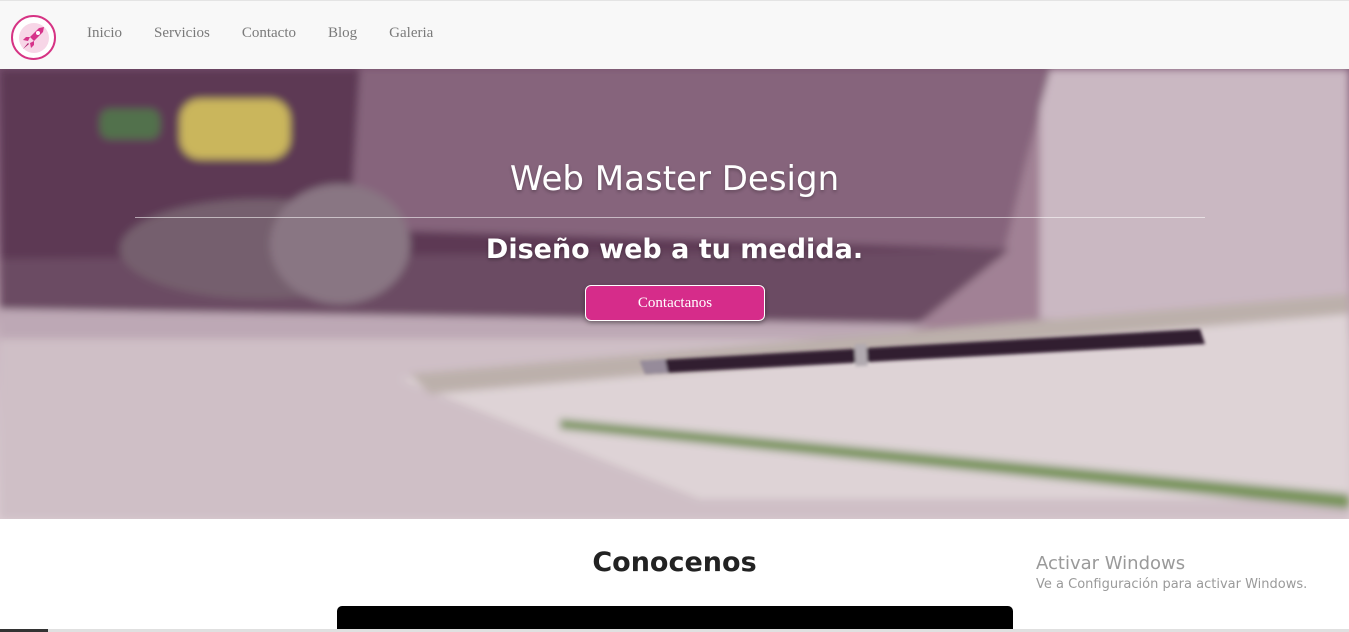 This screenshot has width=1349, height=632. What do you see at coordinates (674, 34) in the screenshot?
I see `navbar: Inicio Servicios Contacto Blog Galeria` at bounding box center [674, 34].